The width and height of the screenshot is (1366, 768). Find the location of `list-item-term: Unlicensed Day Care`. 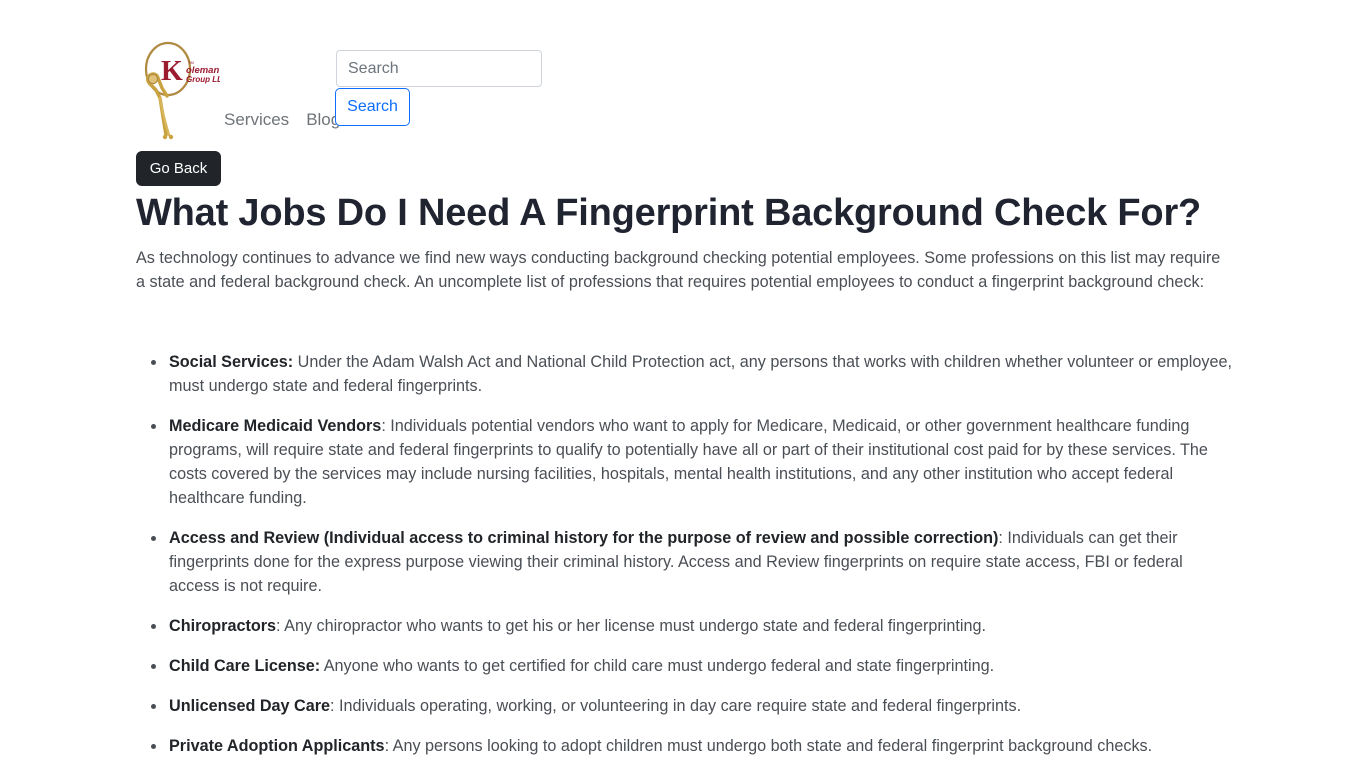

list-item-term: Unlicensed Day Care is located at coordinates (250, 706).